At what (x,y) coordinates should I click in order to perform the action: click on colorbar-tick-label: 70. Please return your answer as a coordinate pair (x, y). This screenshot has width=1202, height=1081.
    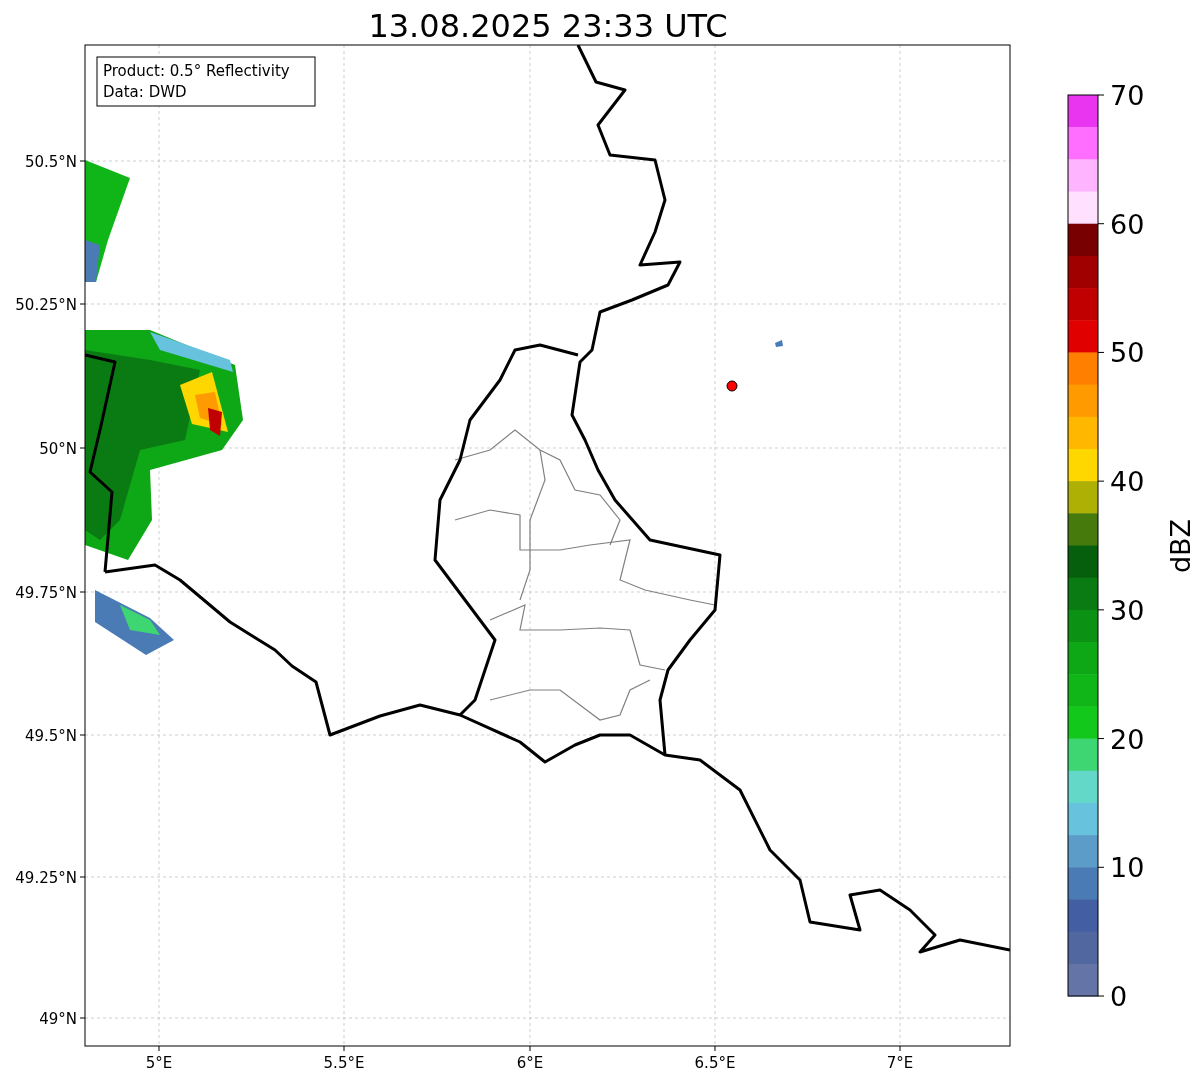
    Looking at the image, I should click on (1127, 95).